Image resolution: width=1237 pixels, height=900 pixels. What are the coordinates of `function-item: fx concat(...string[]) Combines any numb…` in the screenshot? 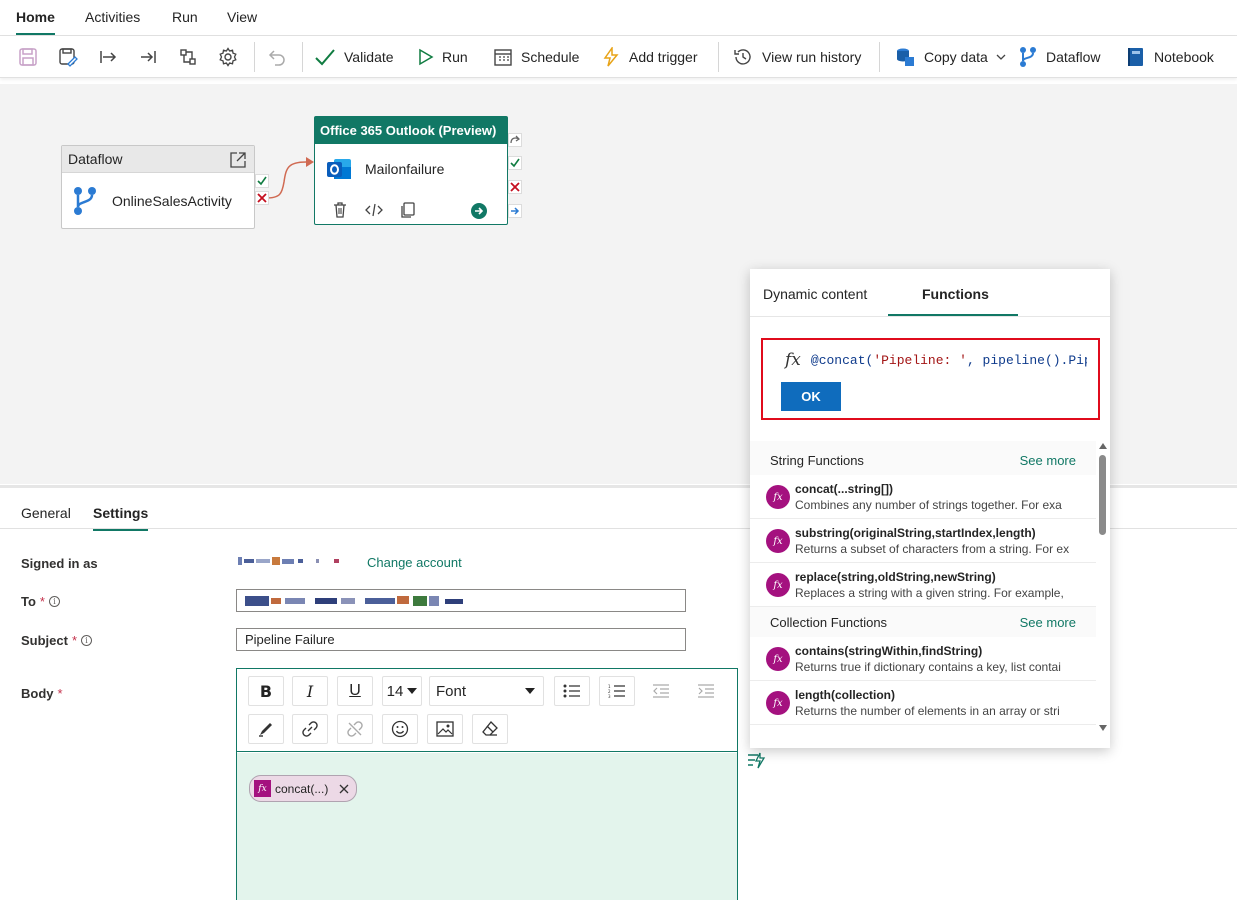 It's located at (923, 497).